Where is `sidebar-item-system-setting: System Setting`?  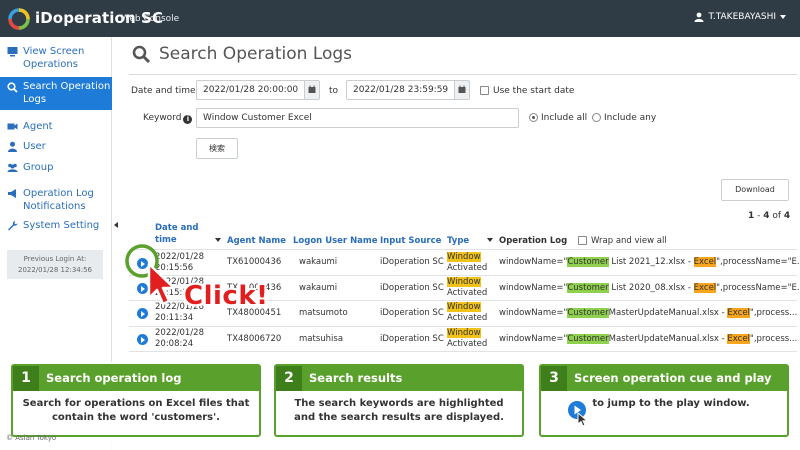 sidebar-item-system-setting: System Setting is located at coordinates (56, 225).